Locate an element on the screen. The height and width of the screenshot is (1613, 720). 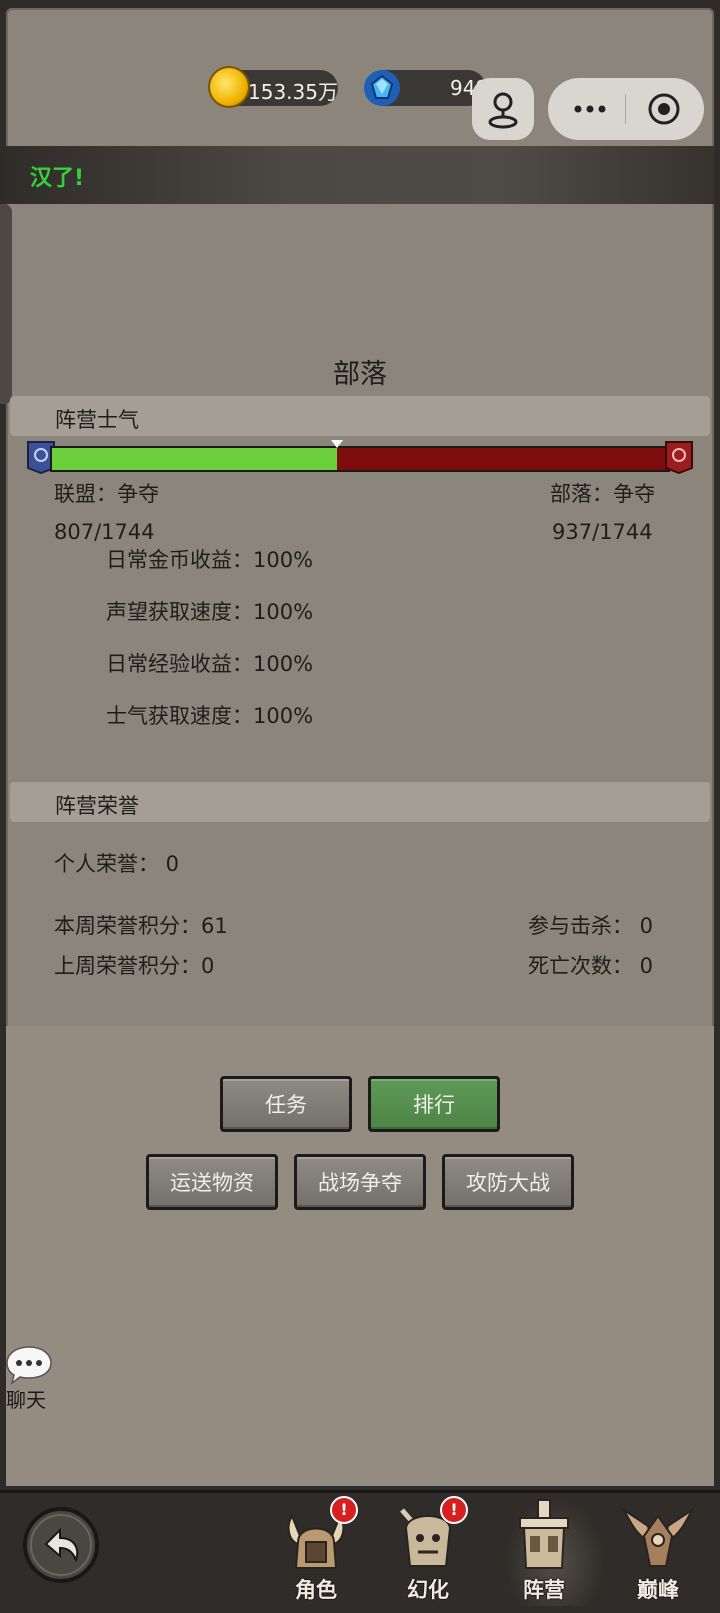
alliance-score: 807/1744 is located at coordinates (104, 532).